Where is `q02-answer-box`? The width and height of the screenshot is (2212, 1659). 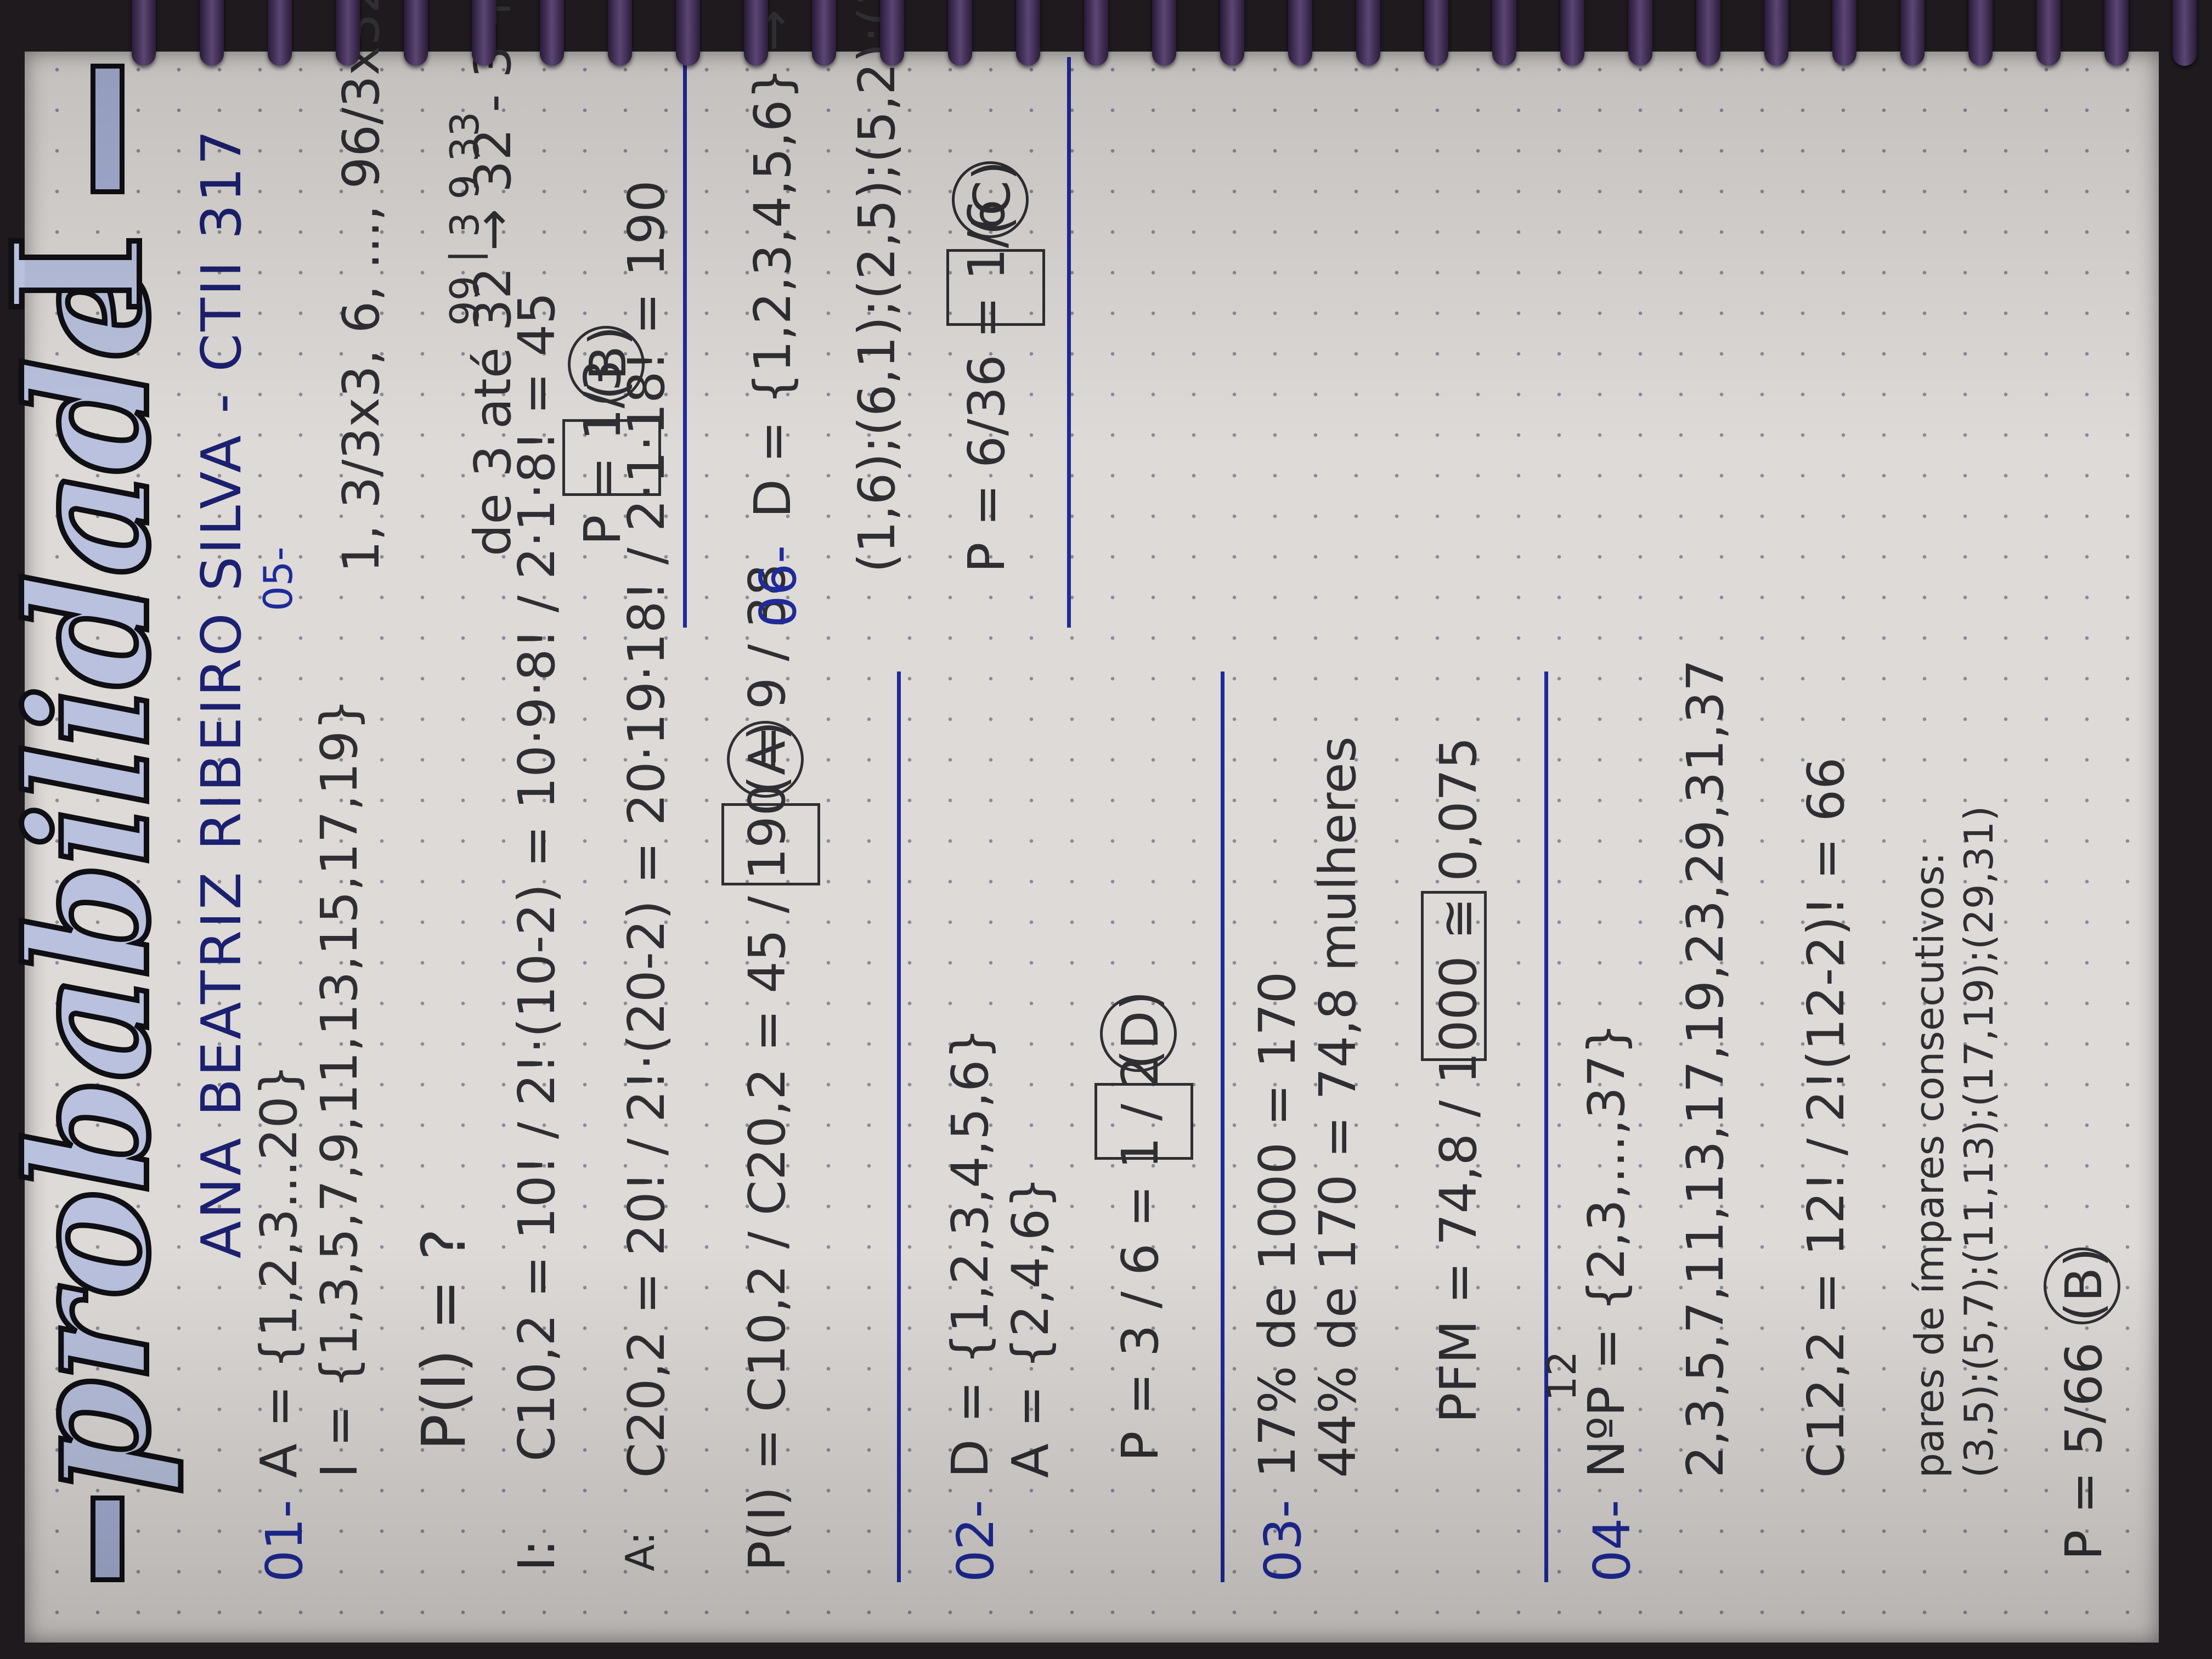 q02-answer-box is located at coordinates (1143, 1121).